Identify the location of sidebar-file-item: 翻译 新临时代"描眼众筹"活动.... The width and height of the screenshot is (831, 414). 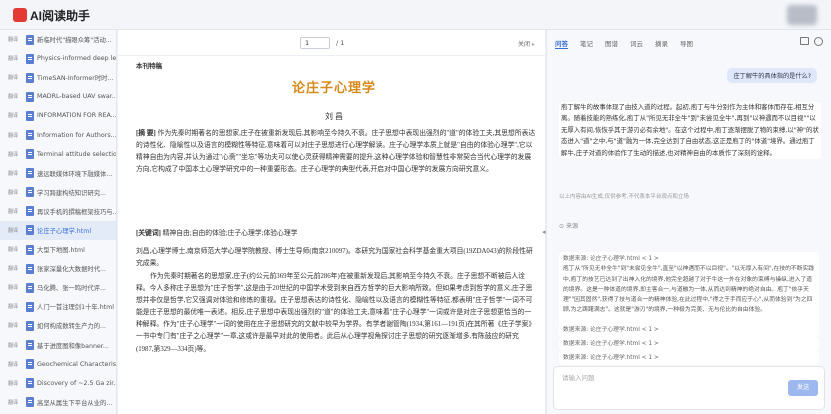
(58, 39).